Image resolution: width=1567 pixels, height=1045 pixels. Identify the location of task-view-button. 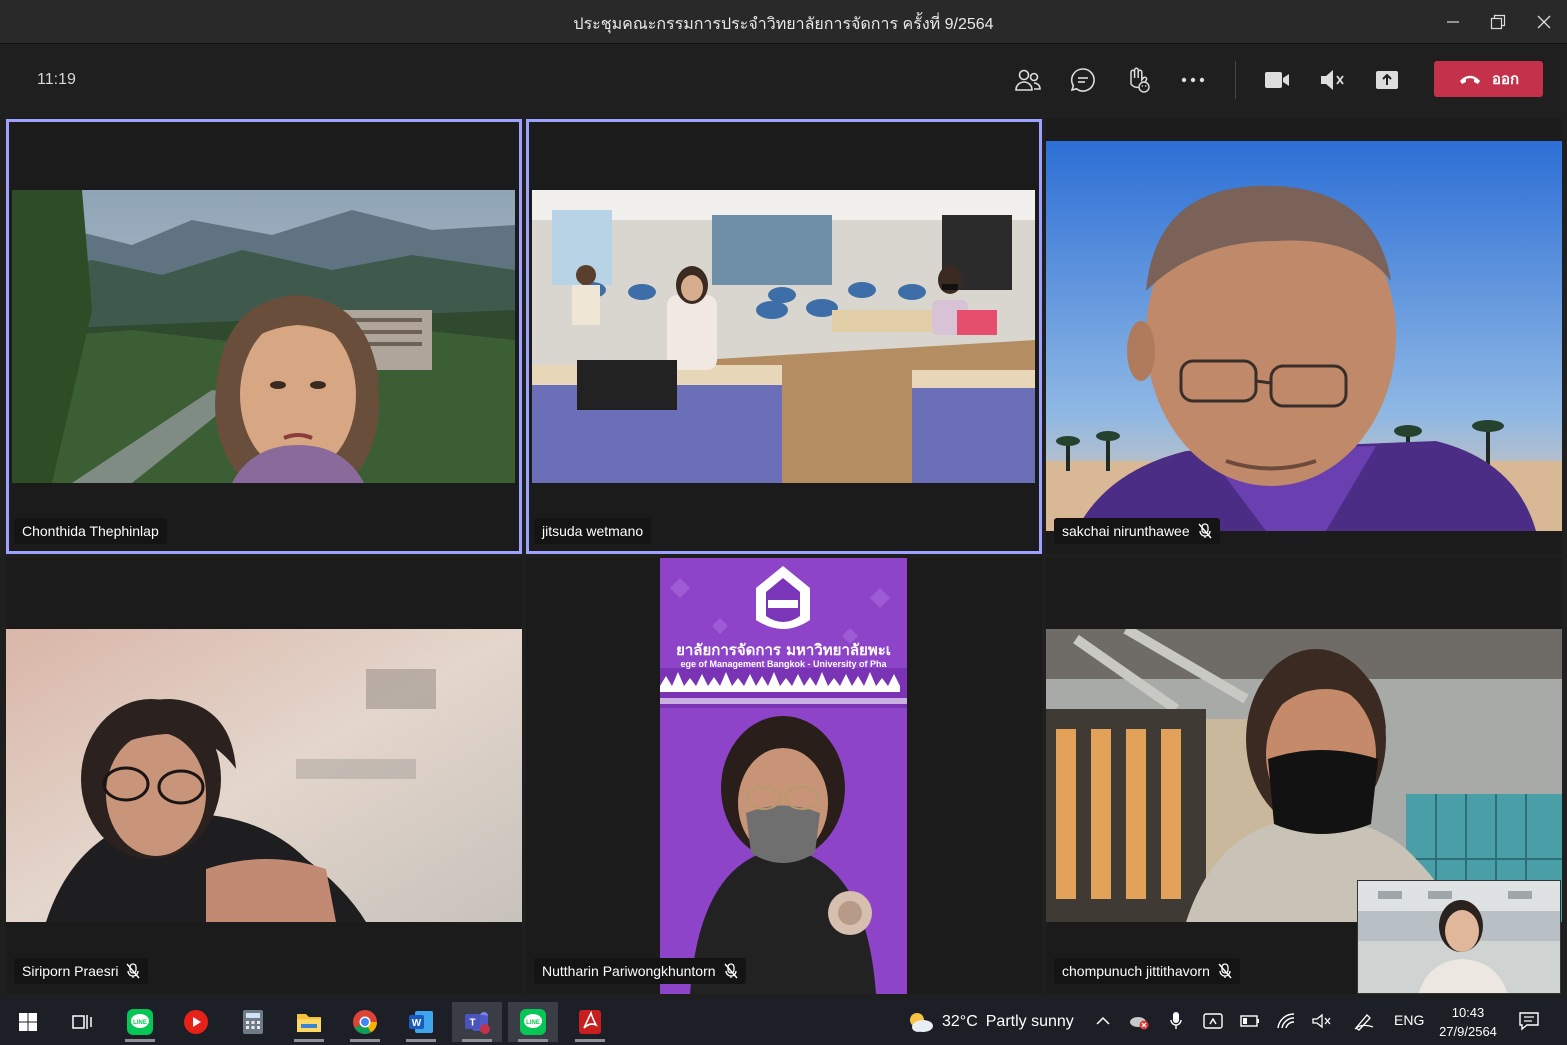
(82, 1022).